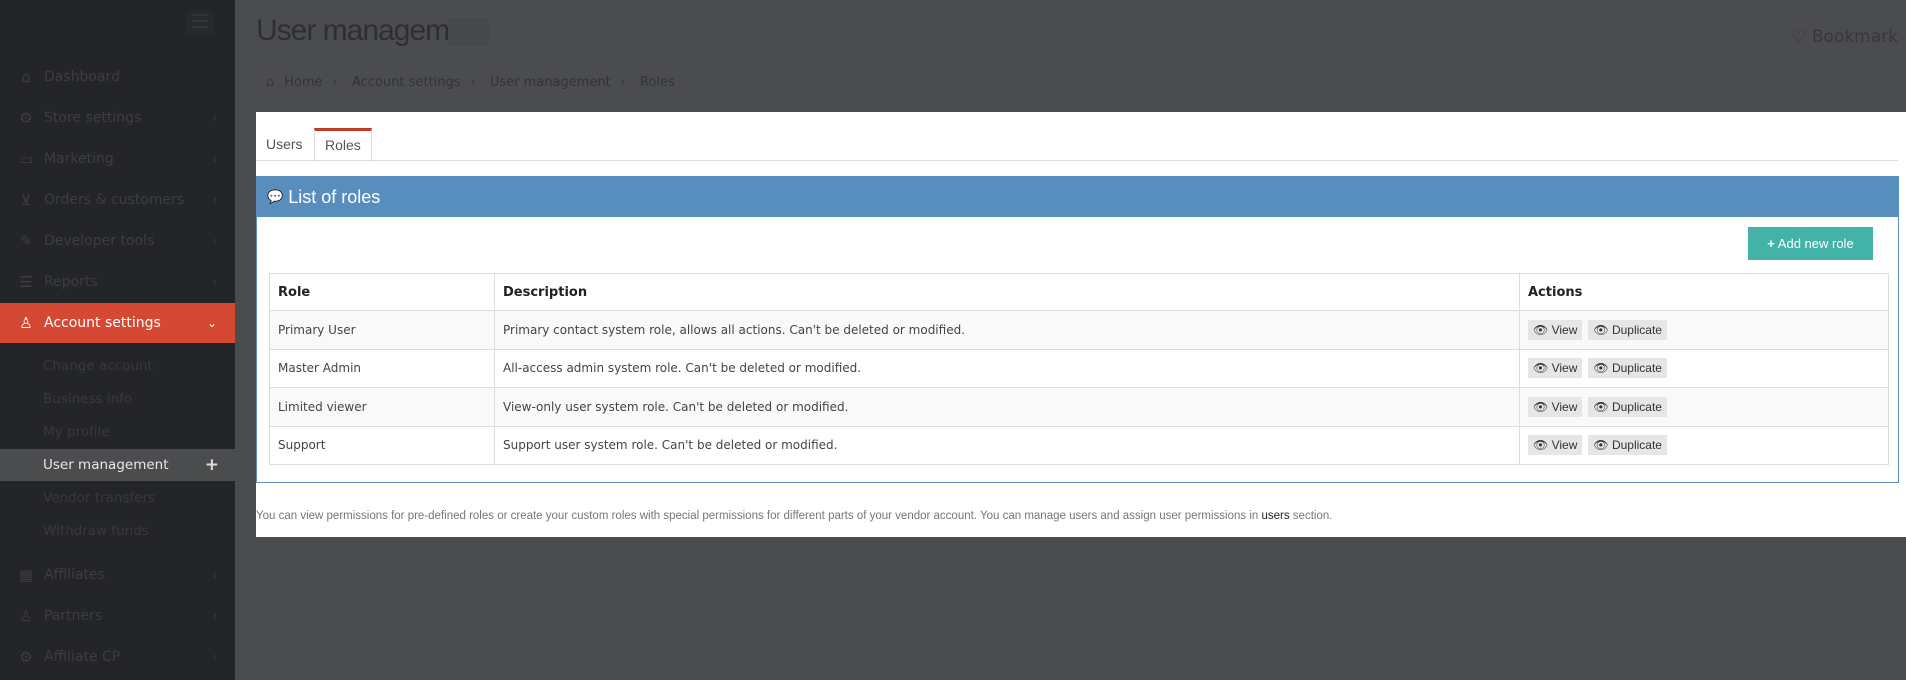 The image size is (1906, 680). What do you see at coordinates (117, 200) in the screenshot?
I see `sidebar-item-orders: ⊻ Orders & customers ‹` at bounding box center [117, 200].